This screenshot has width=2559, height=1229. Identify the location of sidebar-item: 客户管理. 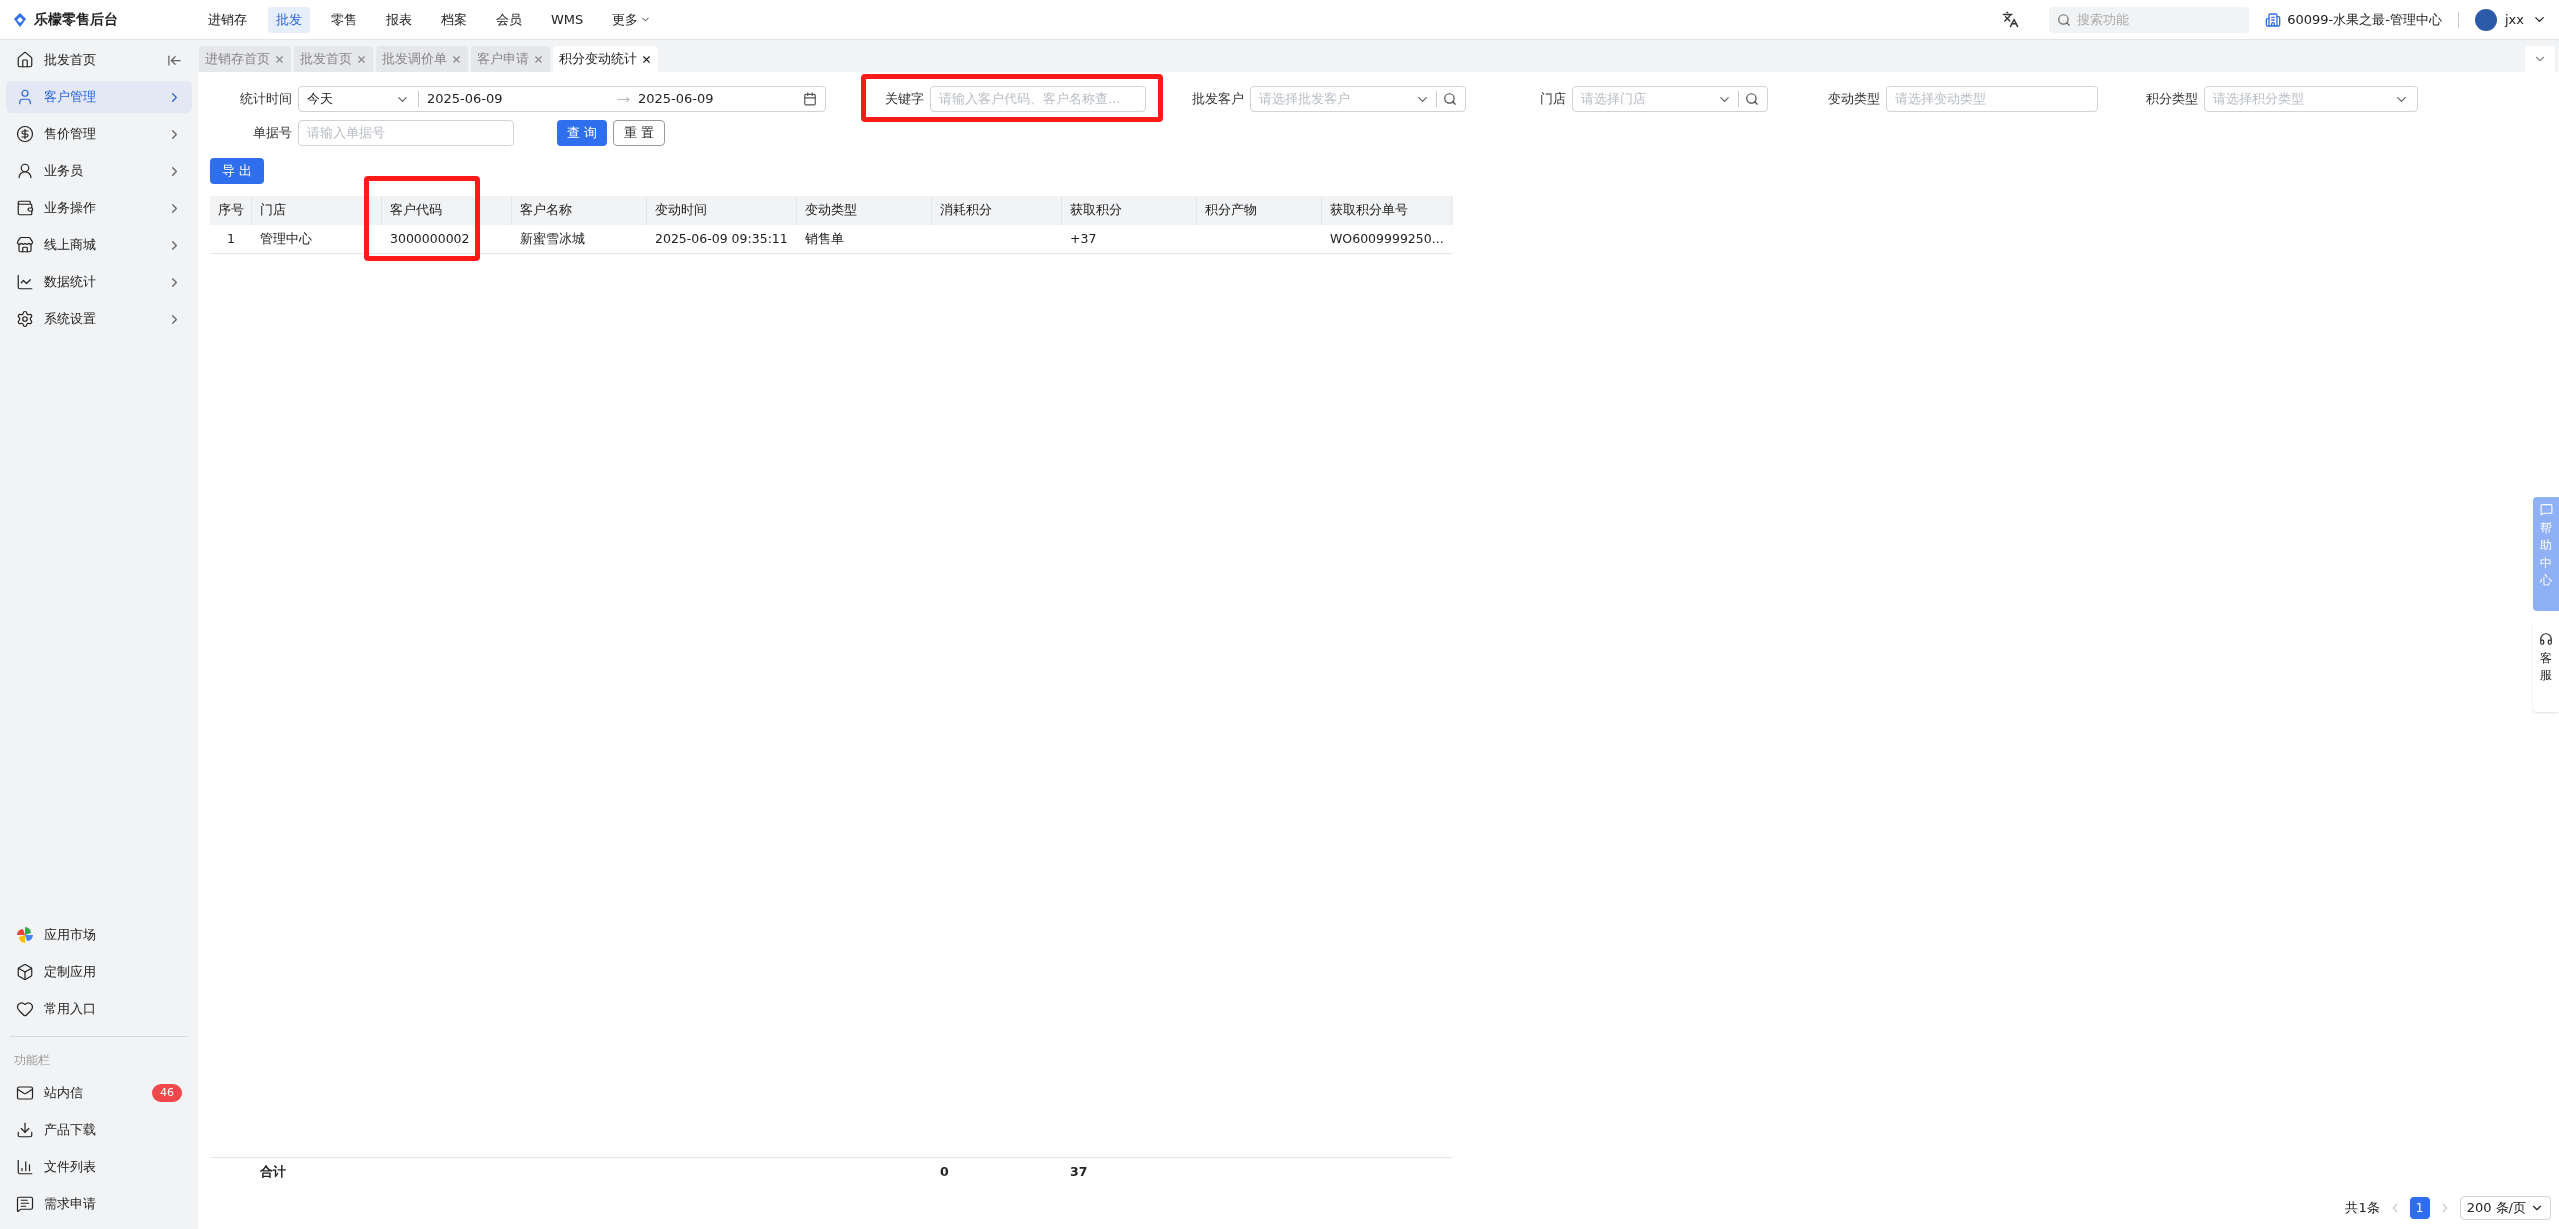
(99, 97).